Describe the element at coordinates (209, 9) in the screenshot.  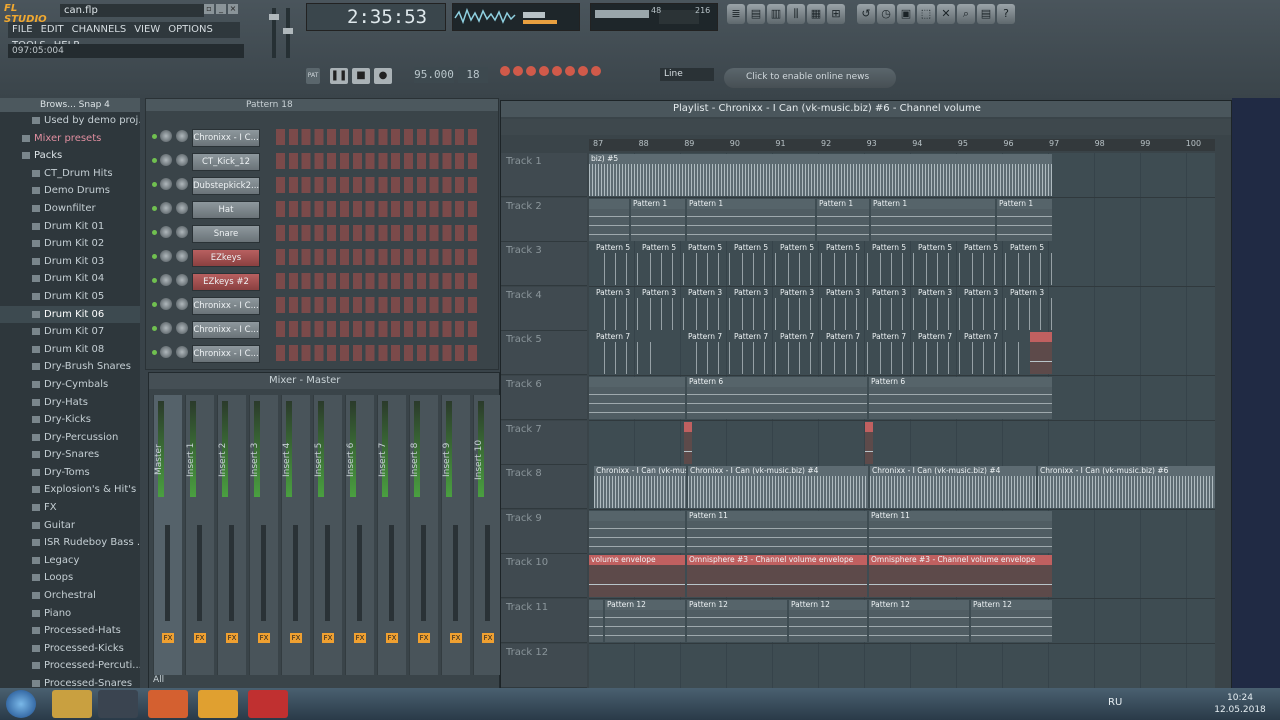
I see `restore-icon: ▫` at that location.